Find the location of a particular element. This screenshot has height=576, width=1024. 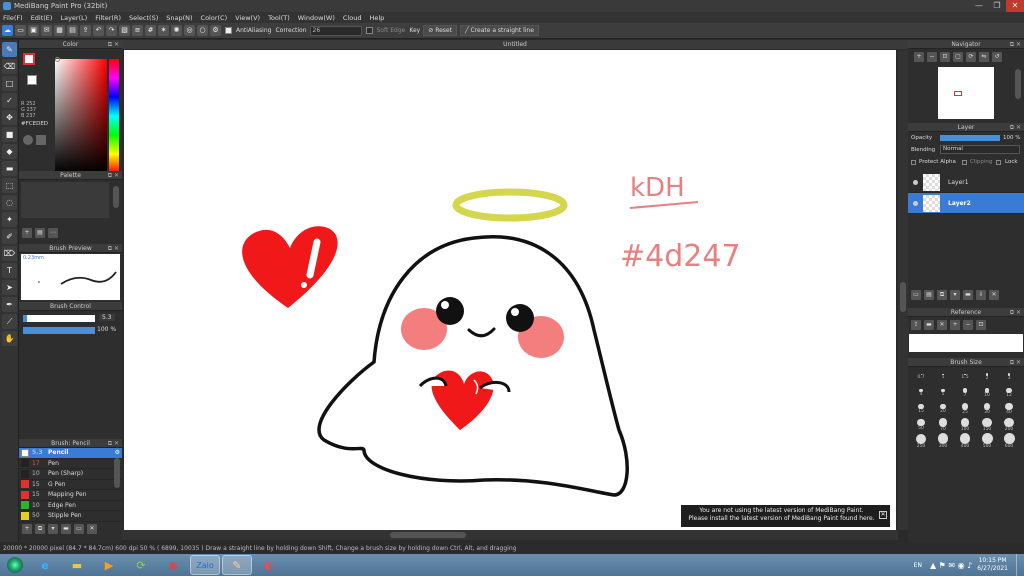

reference-folder-icon: ▬ is located at coordinates (929, 325).